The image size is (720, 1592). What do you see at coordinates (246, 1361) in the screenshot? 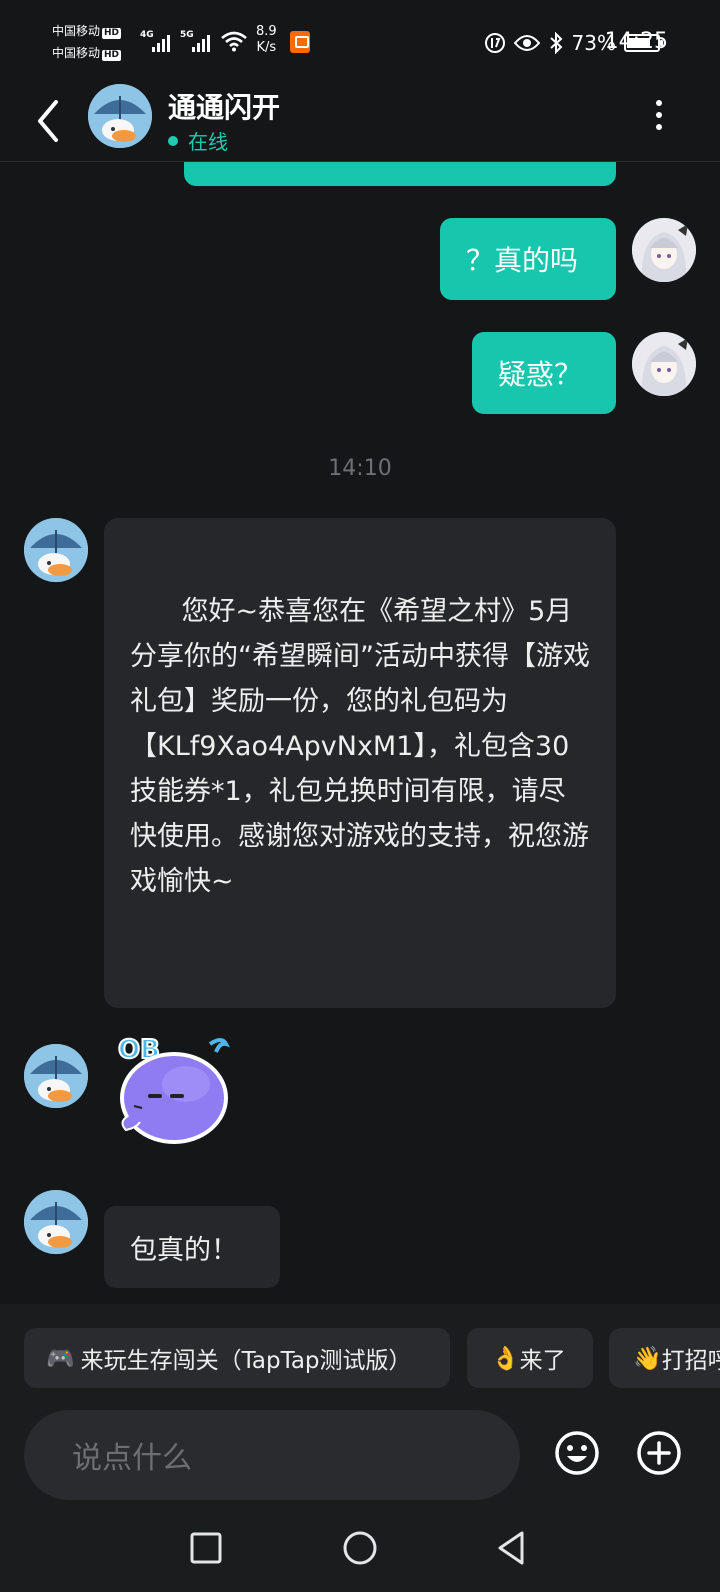
I see `quick-reply-label: 来玩生存闯关（TapTap测试版）` at bounding box center [246, 1361].